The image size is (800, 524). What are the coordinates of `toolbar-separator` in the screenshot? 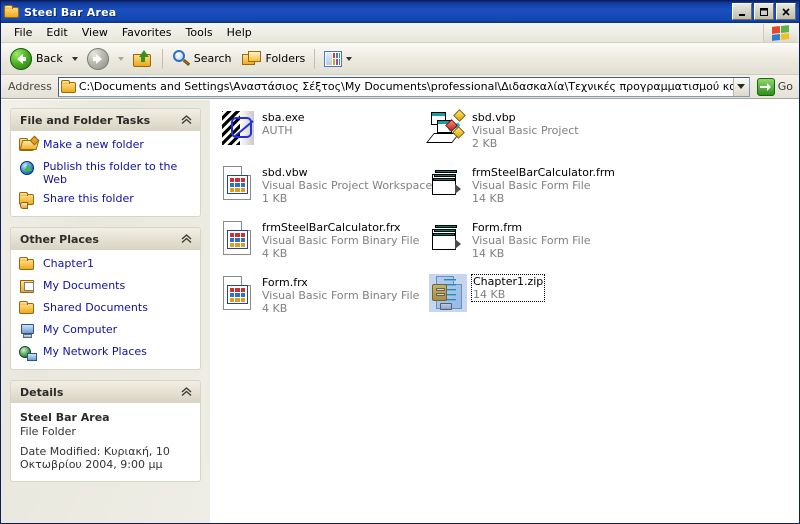 It's located at (162, 58).